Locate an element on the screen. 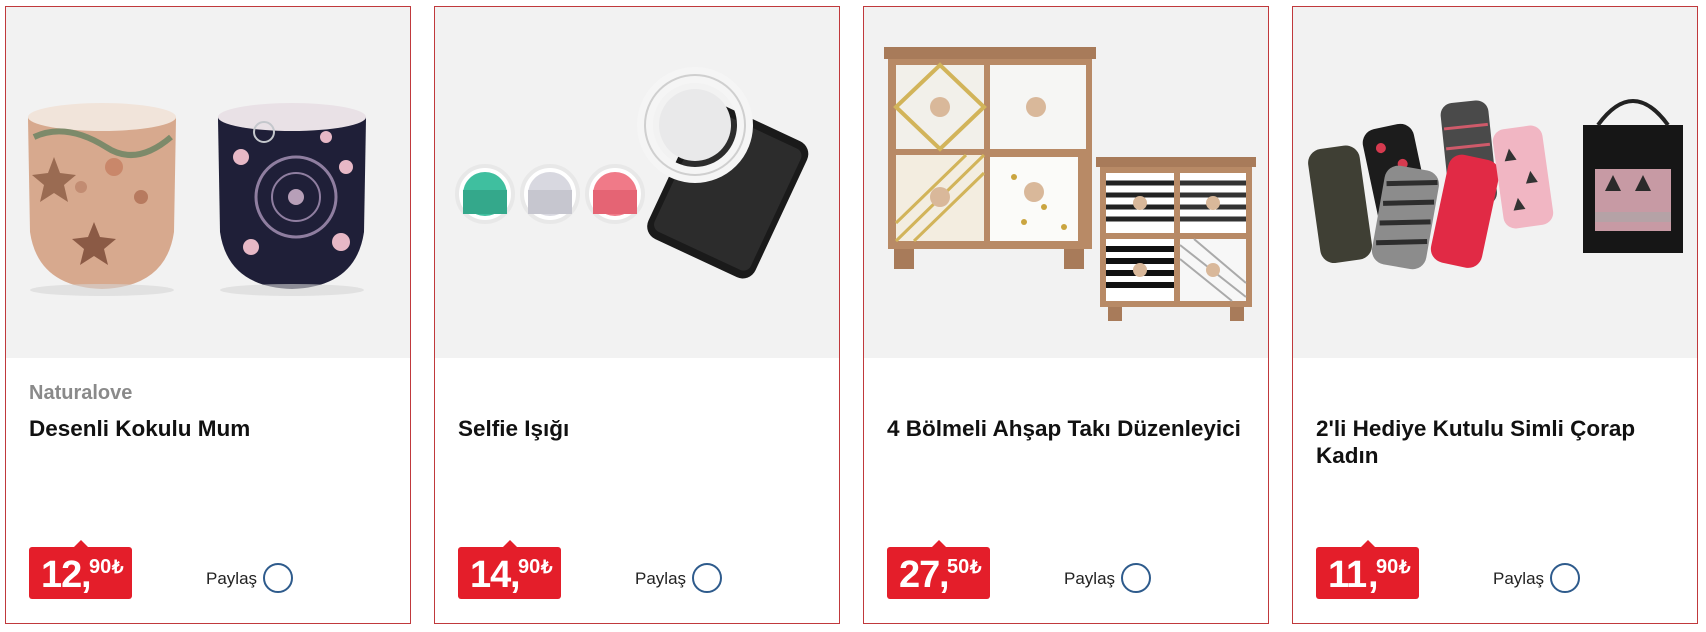  price-integer: 14 is located at coordinates (490, 575).